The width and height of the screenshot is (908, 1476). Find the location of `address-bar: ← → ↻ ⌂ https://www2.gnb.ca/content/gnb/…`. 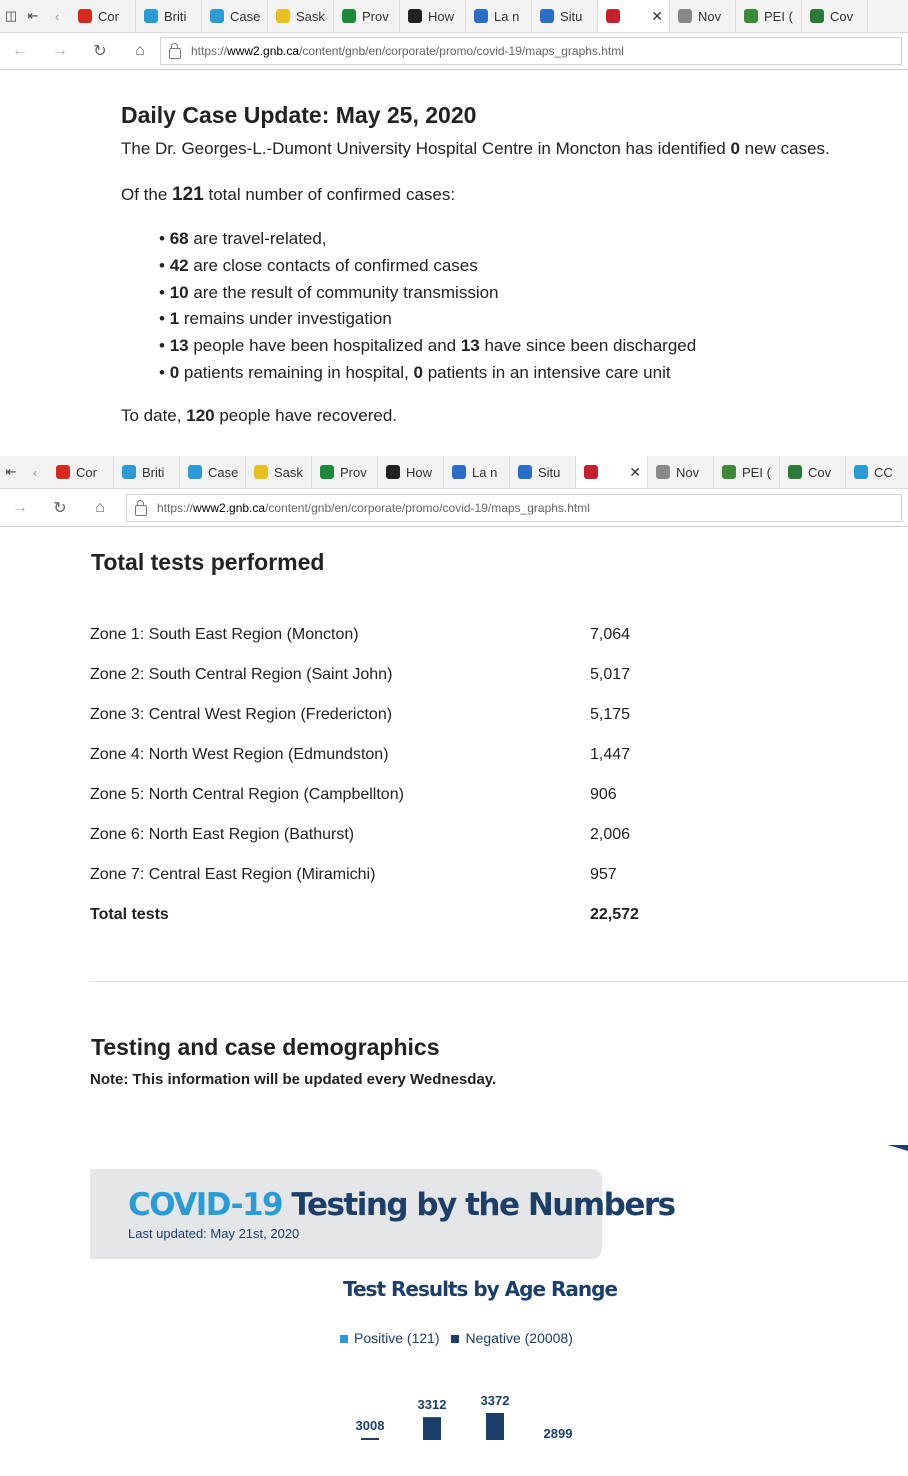

address-bar: ← → ↻ ⌂ https://www2.gnb.ca/content/gnb/… is located at coordinates (454, 51).